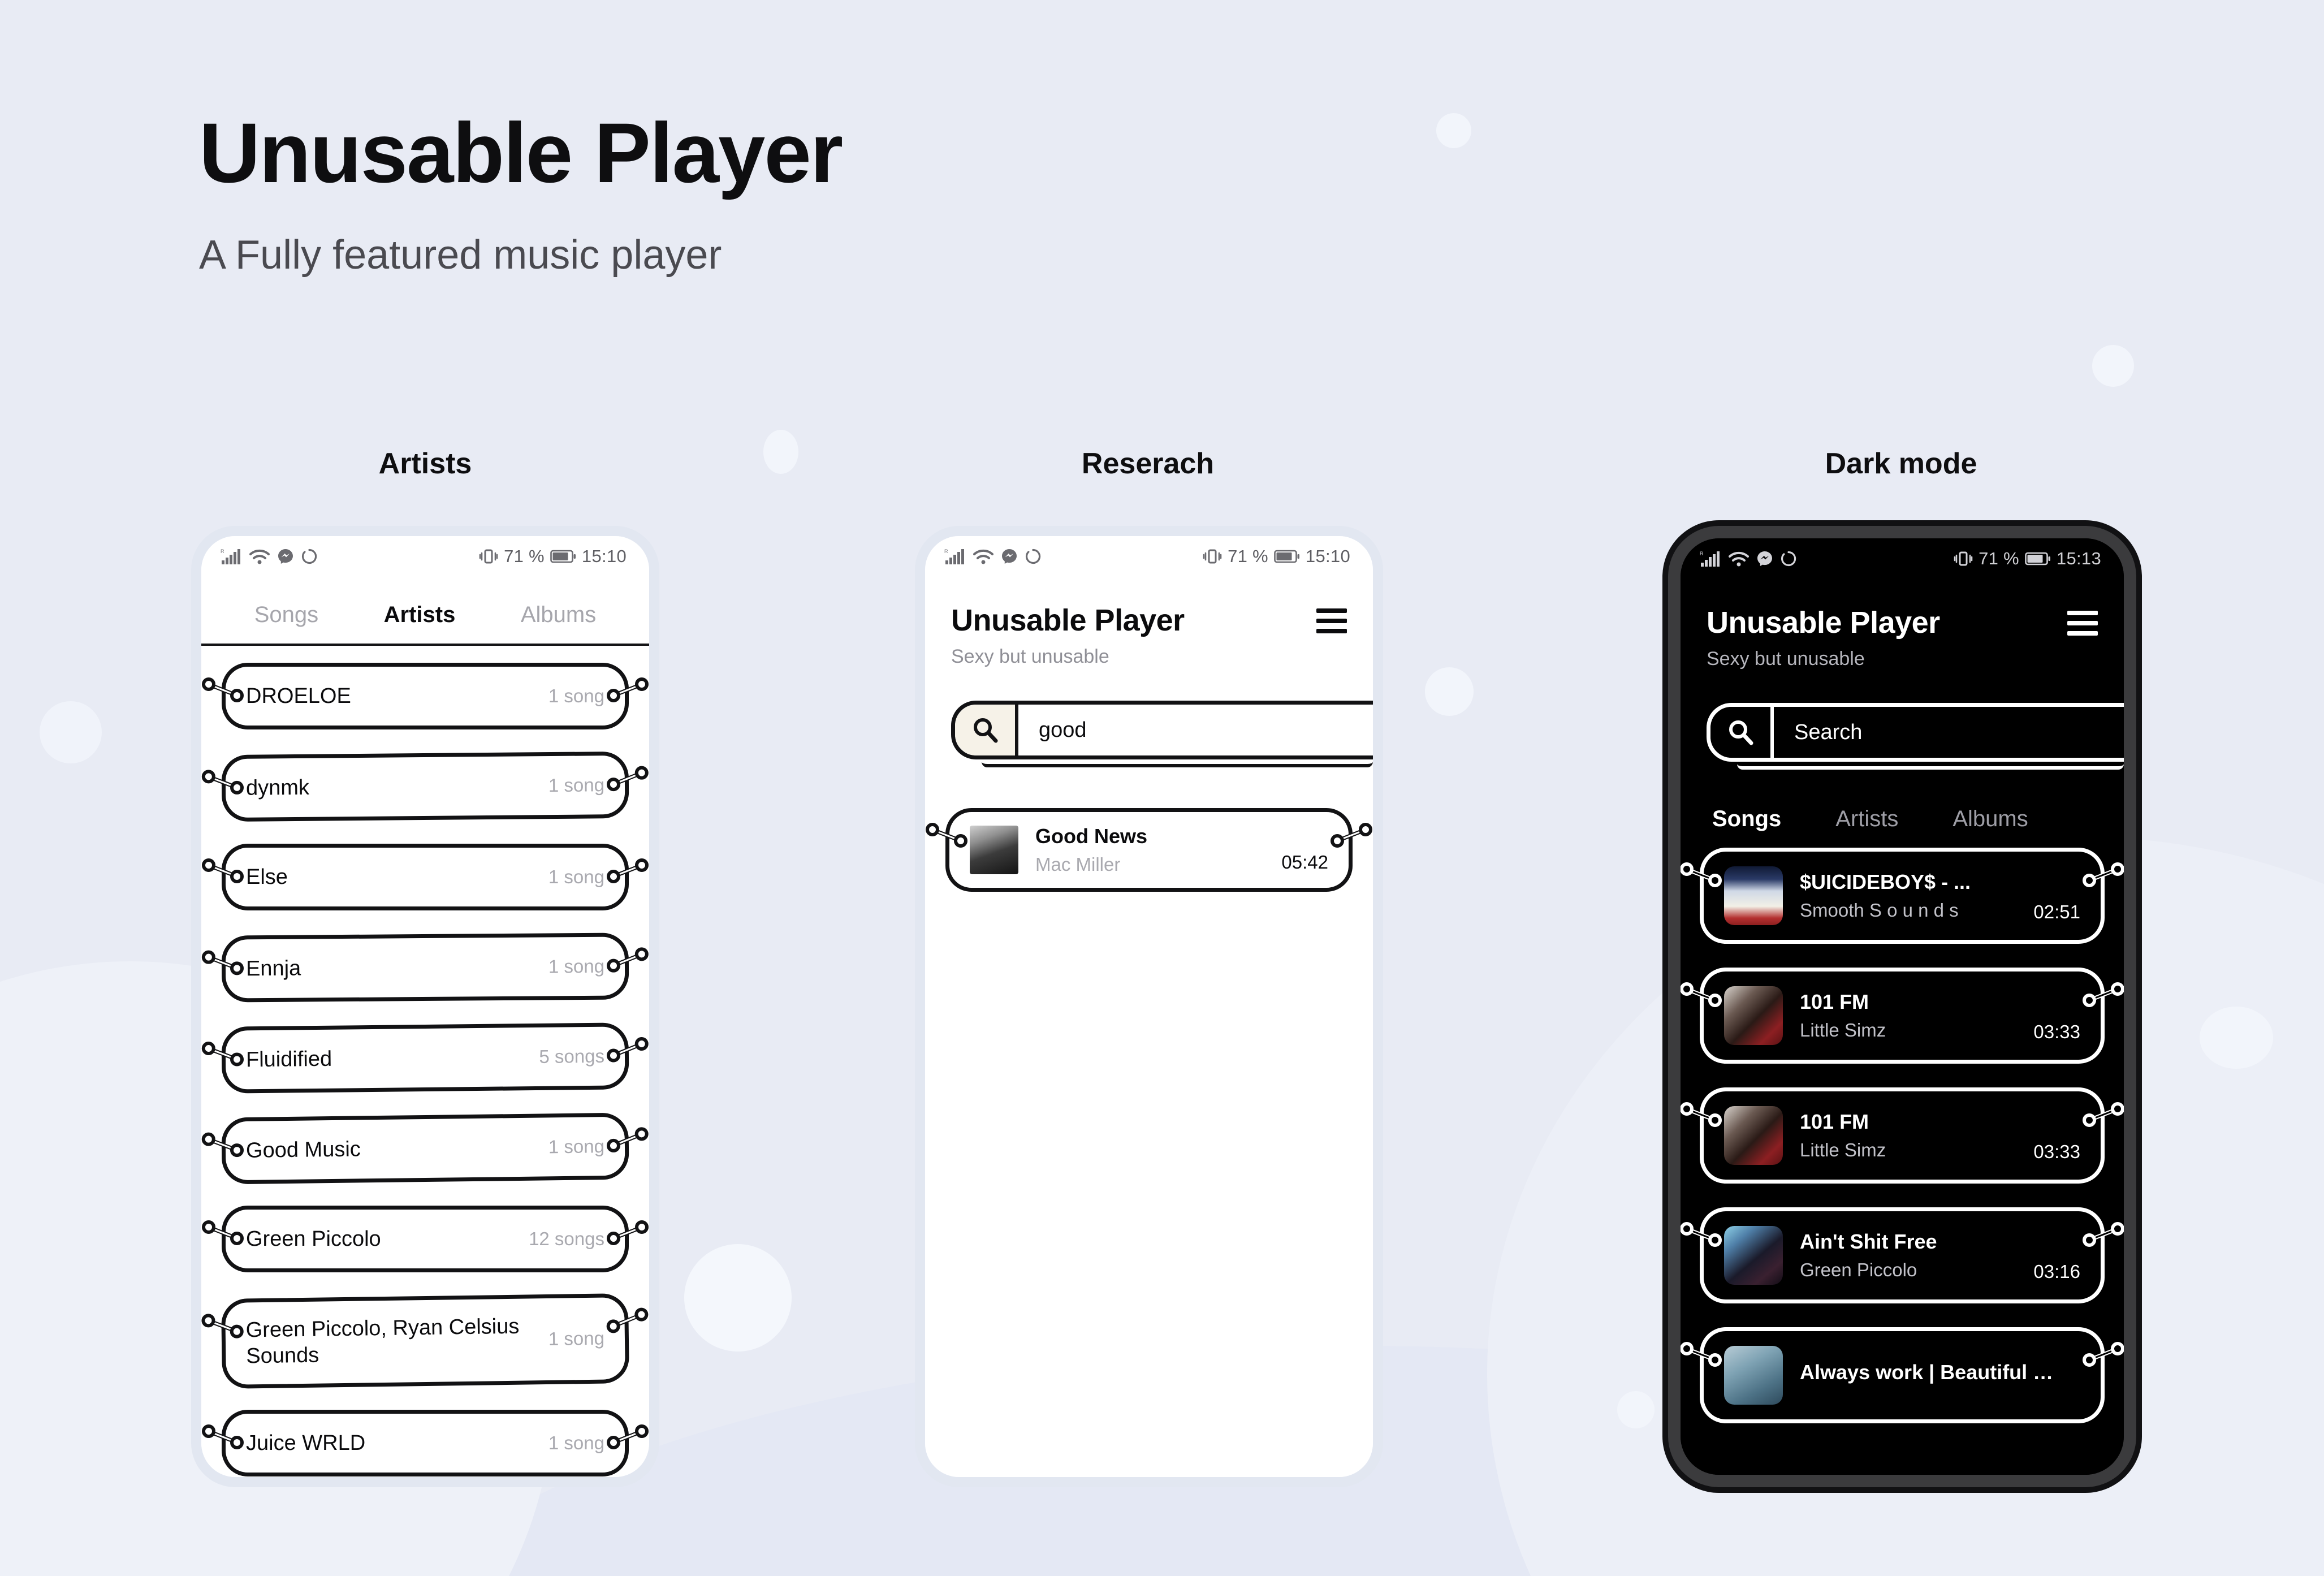 The image size is (2324, 1576). Describe the element at coordinates (1149, 854) in the screenshot. I see `list-item: Good News Mac Miller 05:42` at that location.